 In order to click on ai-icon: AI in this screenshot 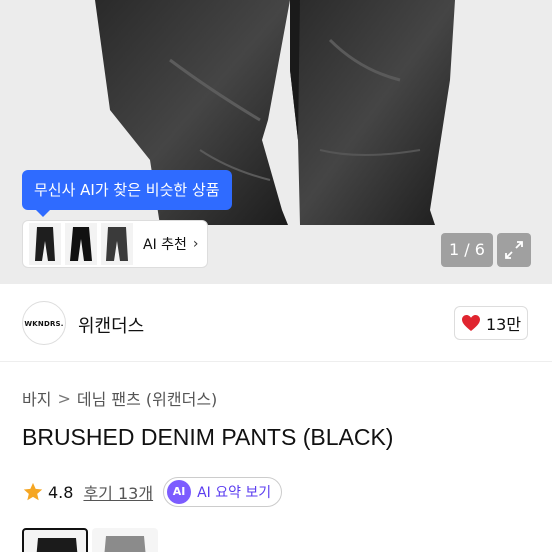, I will do `click(179, 492)`.